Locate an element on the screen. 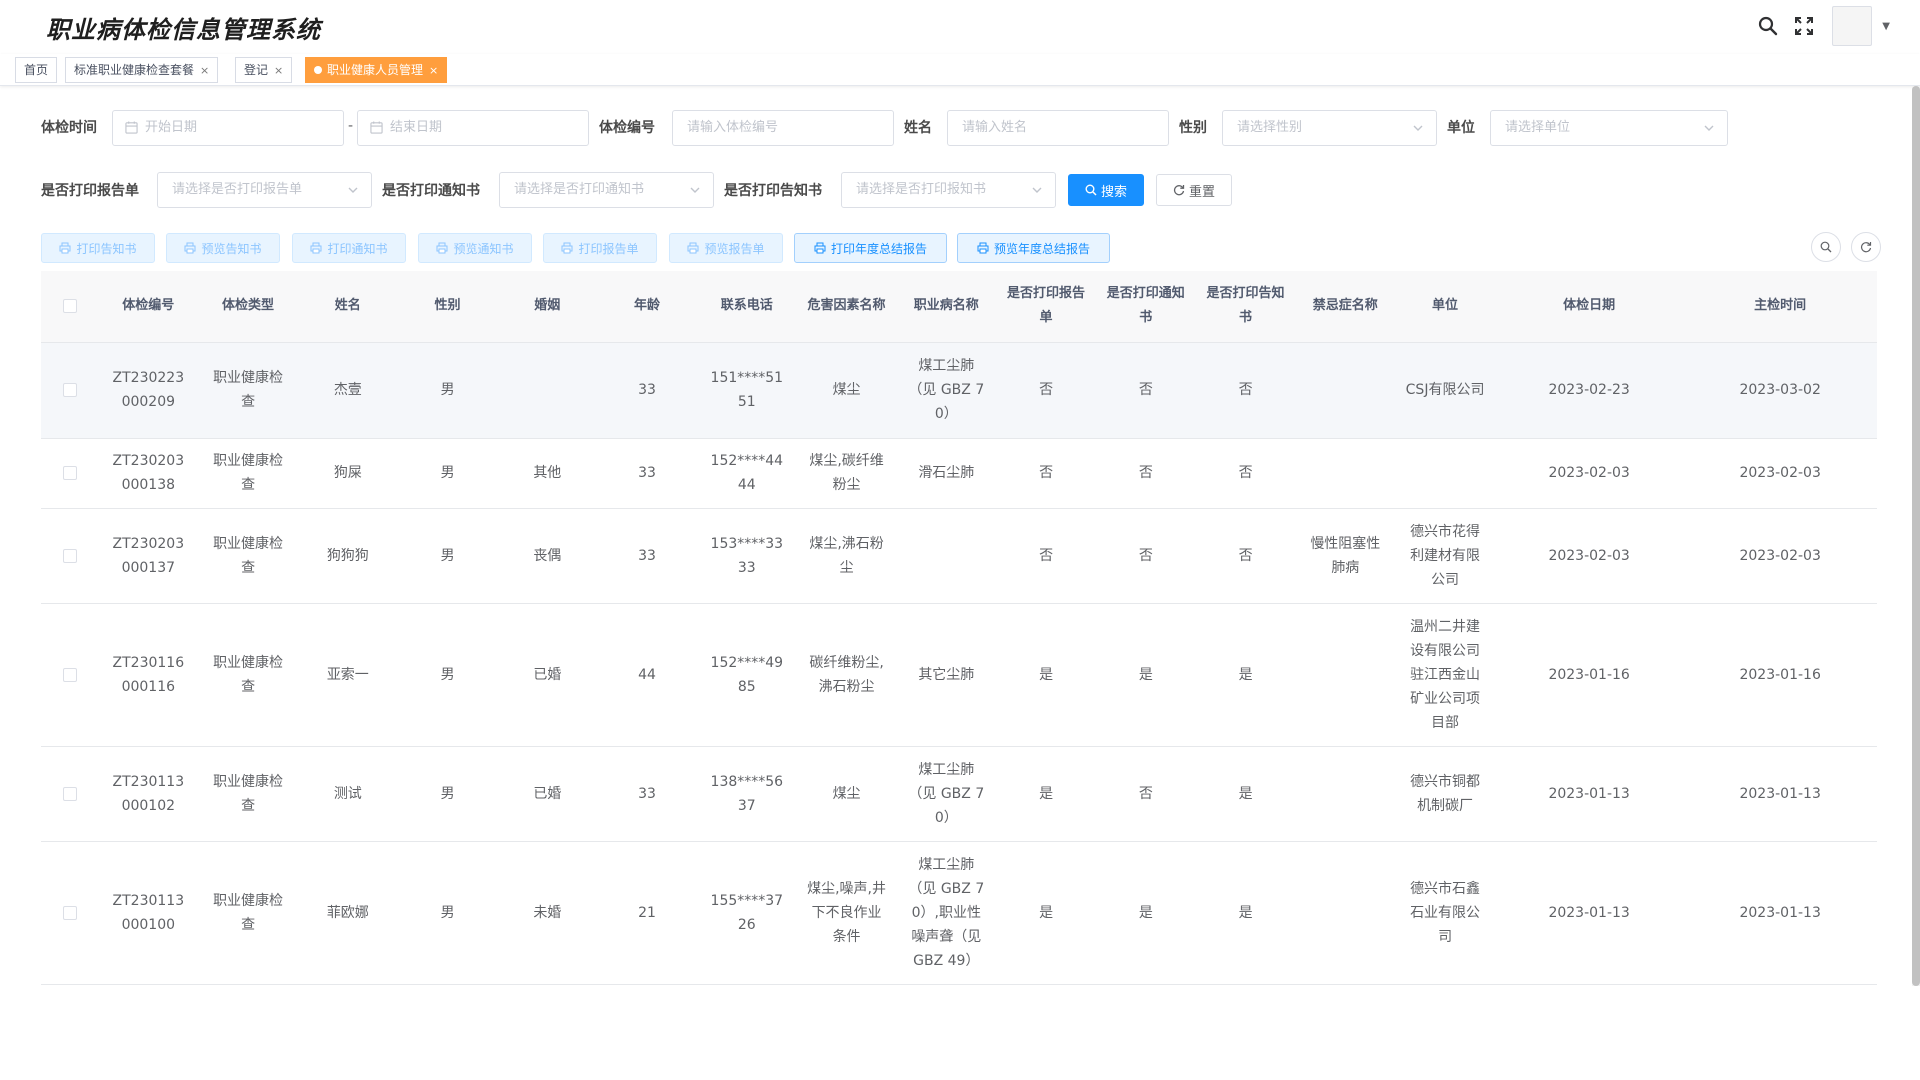  start-date-input: 开始日期 is located at coordinates (228, 128).